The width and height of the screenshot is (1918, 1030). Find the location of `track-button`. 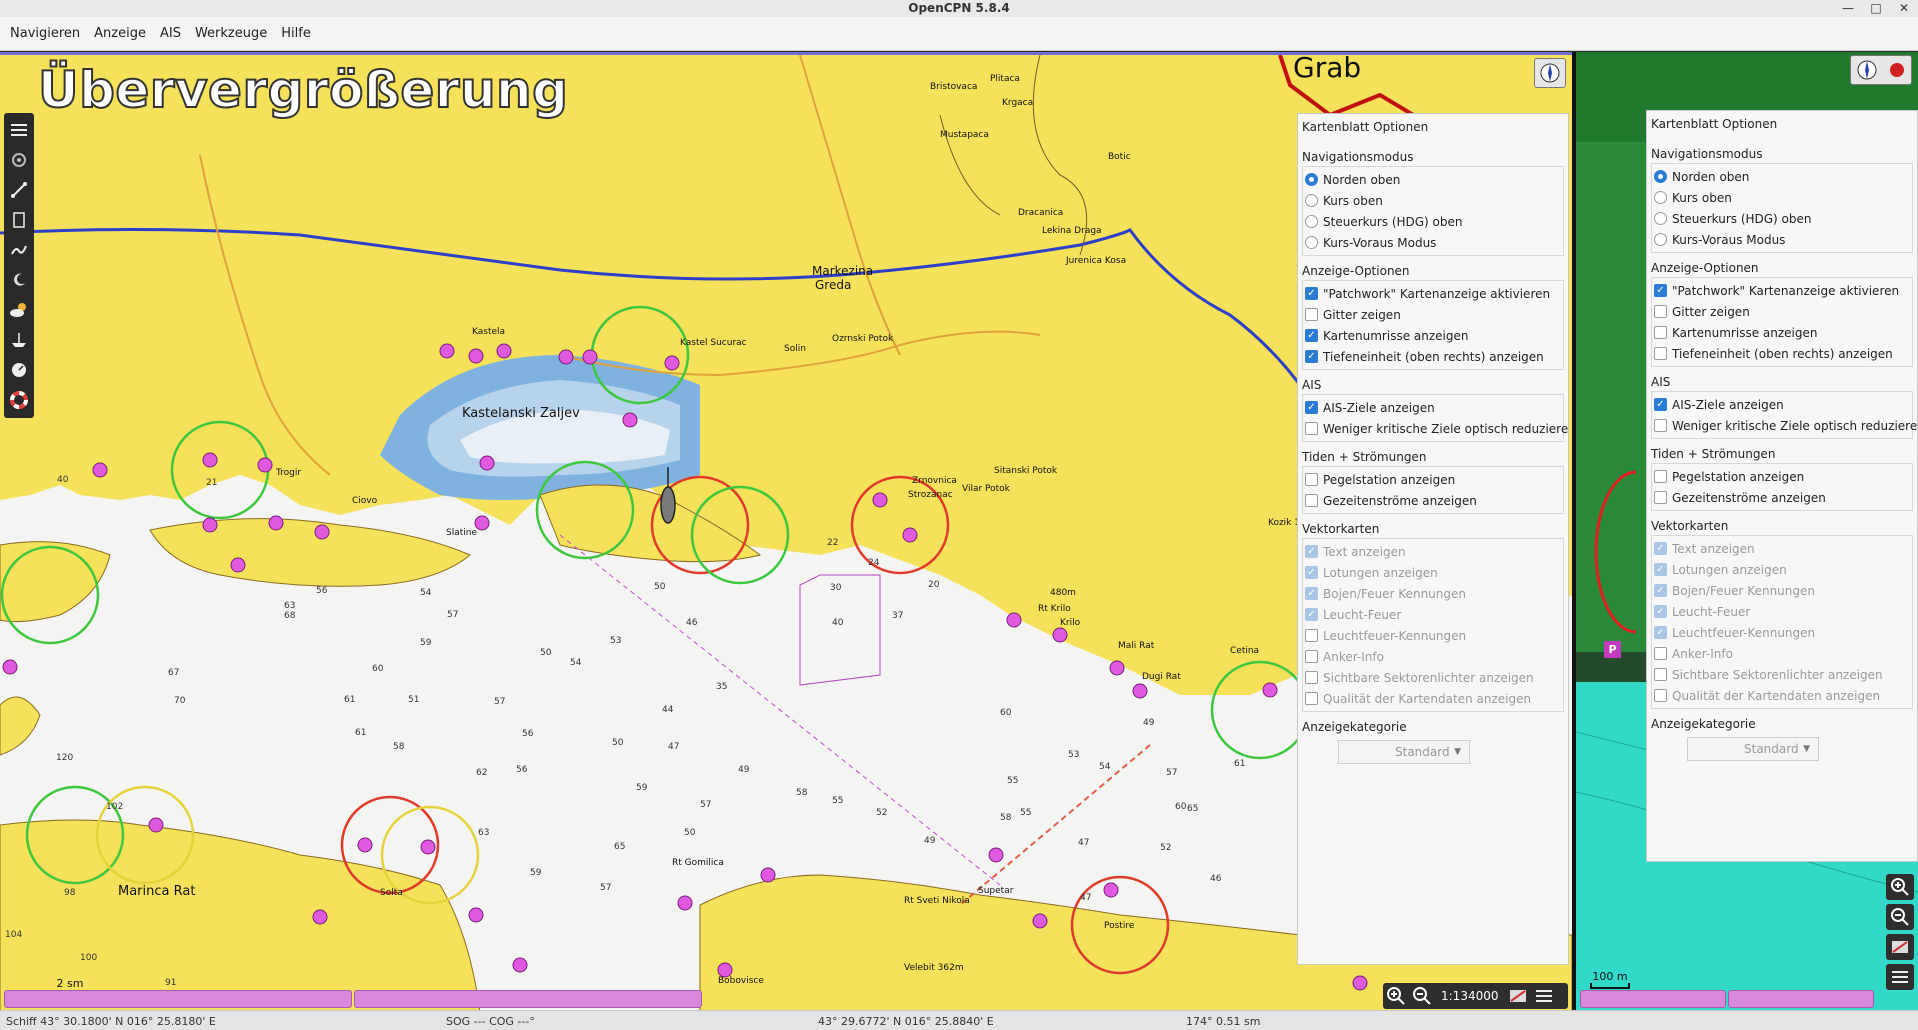

track-button is located at coordinates (19, 250).